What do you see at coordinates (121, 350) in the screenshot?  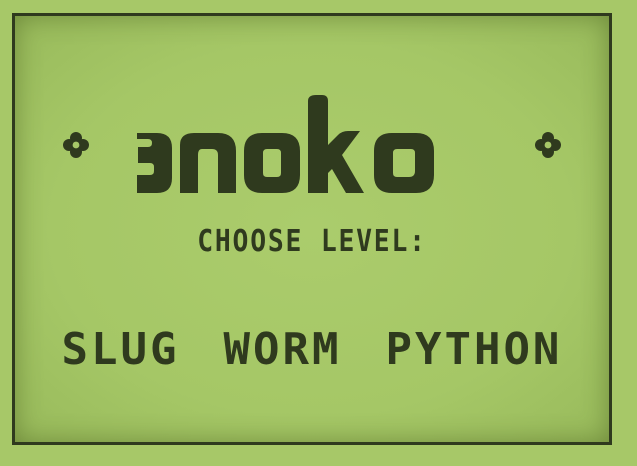 I see `level-slug-button: SLUG` at bounding box center [121, 350].